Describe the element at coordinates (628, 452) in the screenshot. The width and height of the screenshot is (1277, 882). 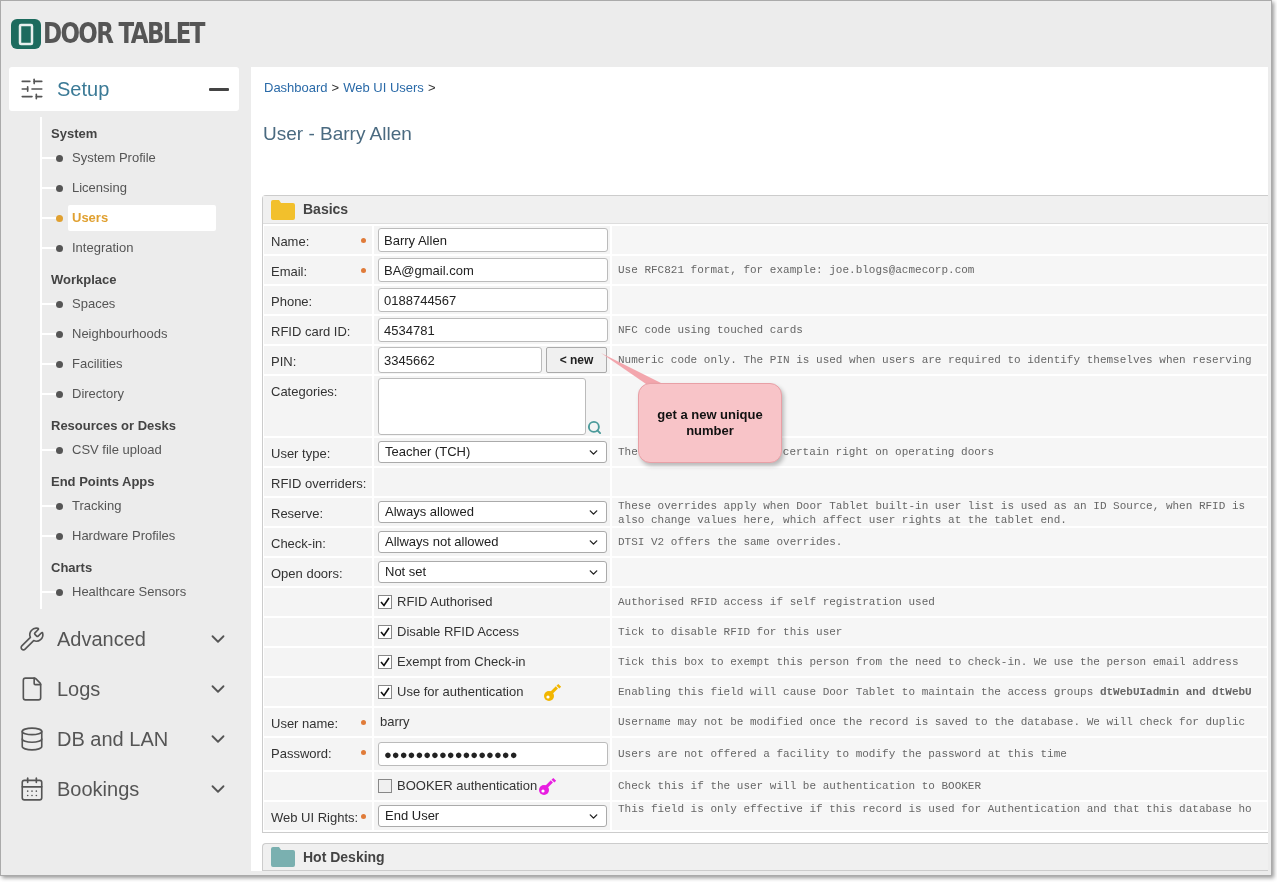
I see `field-hint: The` at that location.